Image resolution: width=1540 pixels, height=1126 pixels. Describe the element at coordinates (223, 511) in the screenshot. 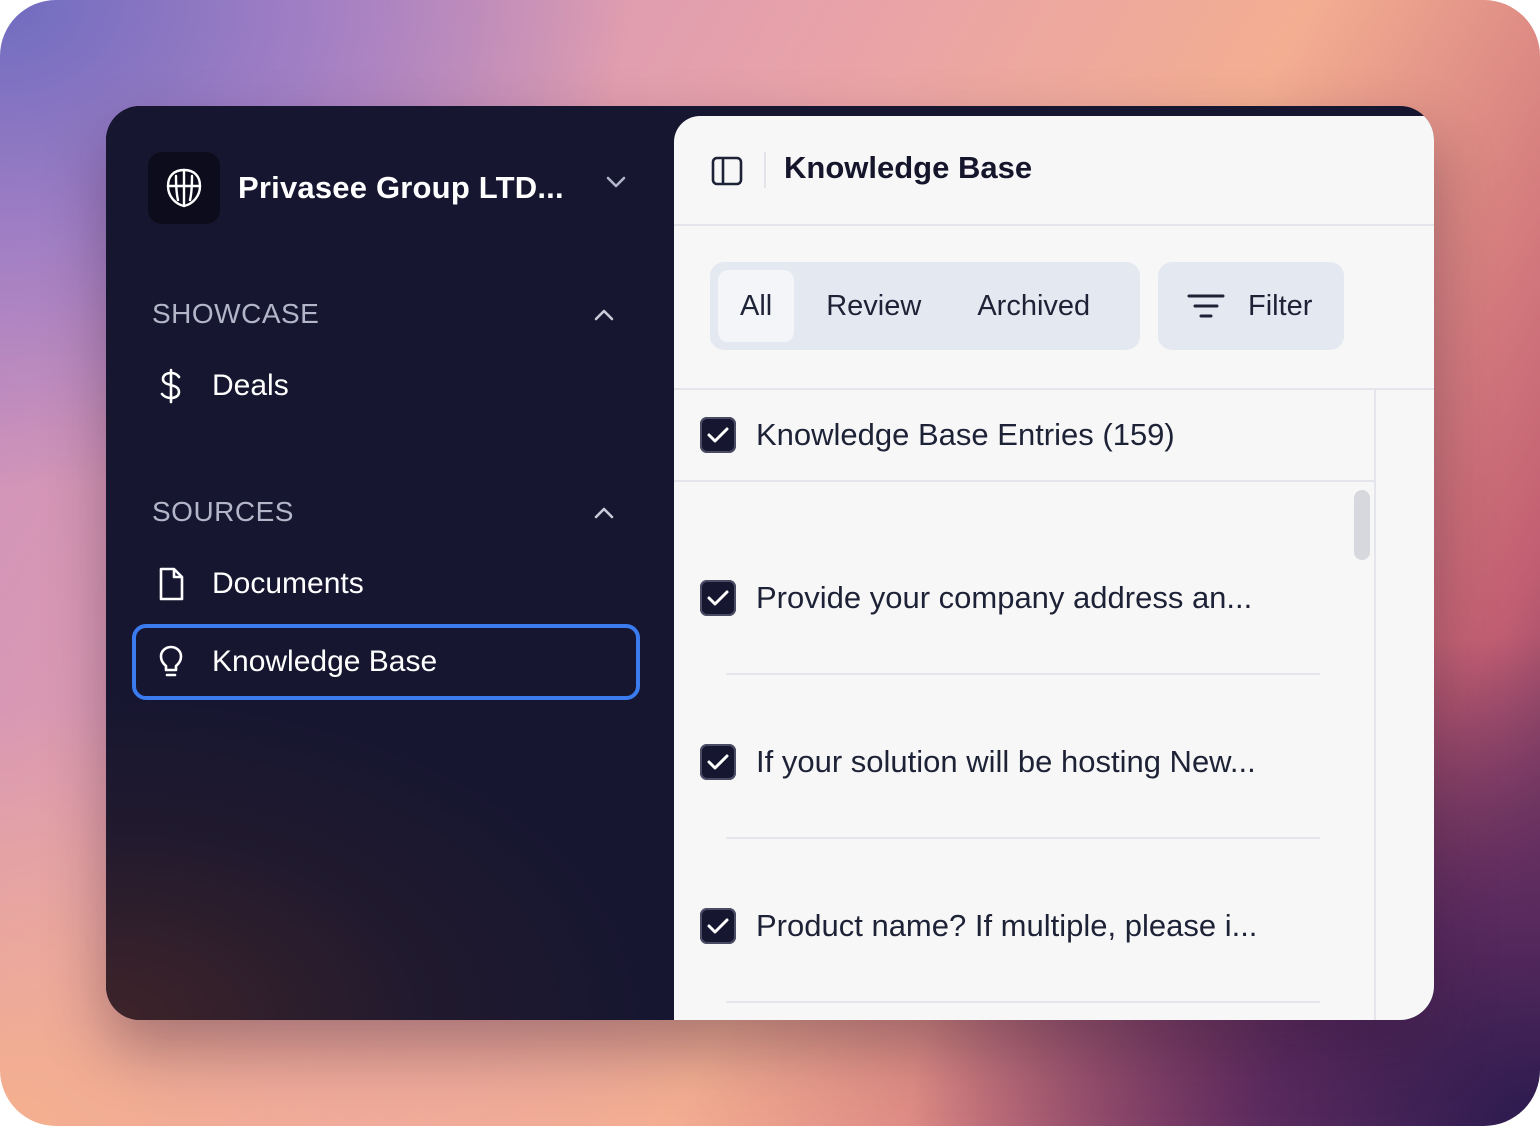

I see `section-title: SOURCES` at that location.